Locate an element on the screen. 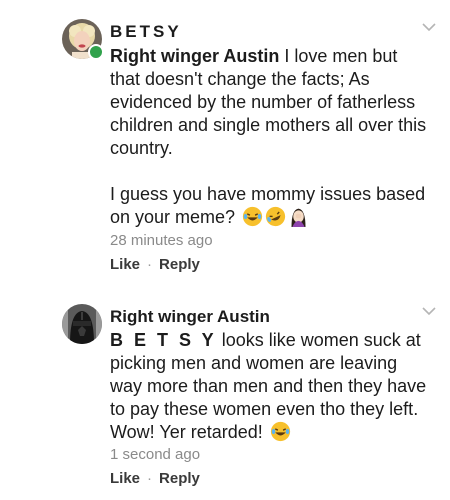  comment-timestamp: 28 minutes ago is located at coordinates (161, 240).